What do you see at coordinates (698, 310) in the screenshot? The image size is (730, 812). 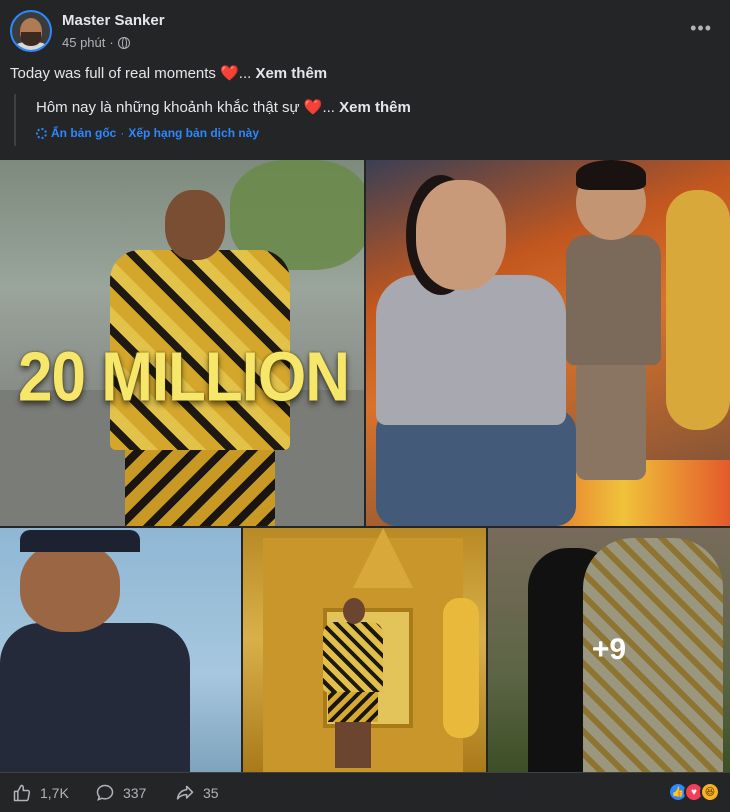 I see `photo-2-girl` at bounding box center [698, 310].